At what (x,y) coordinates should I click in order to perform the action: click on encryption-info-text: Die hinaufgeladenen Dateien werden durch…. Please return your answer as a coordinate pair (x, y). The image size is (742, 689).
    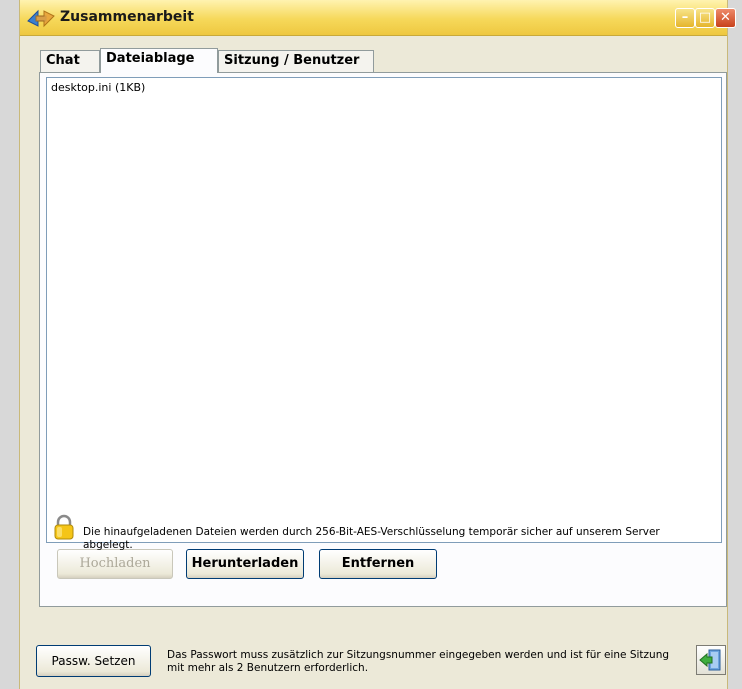
    Looking at the image, I should click on (371, 538).